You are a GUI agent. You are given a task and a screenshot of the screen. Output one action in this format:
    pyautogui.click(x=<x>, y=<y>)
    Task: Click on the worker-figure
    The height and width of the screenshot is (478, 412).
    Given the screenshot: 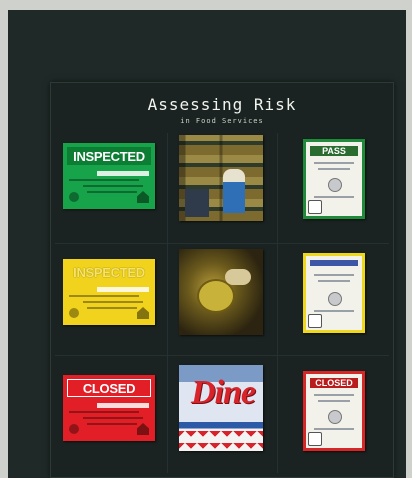 What is the action you would take?
    pyautogui.click(x=234, y=191)
    